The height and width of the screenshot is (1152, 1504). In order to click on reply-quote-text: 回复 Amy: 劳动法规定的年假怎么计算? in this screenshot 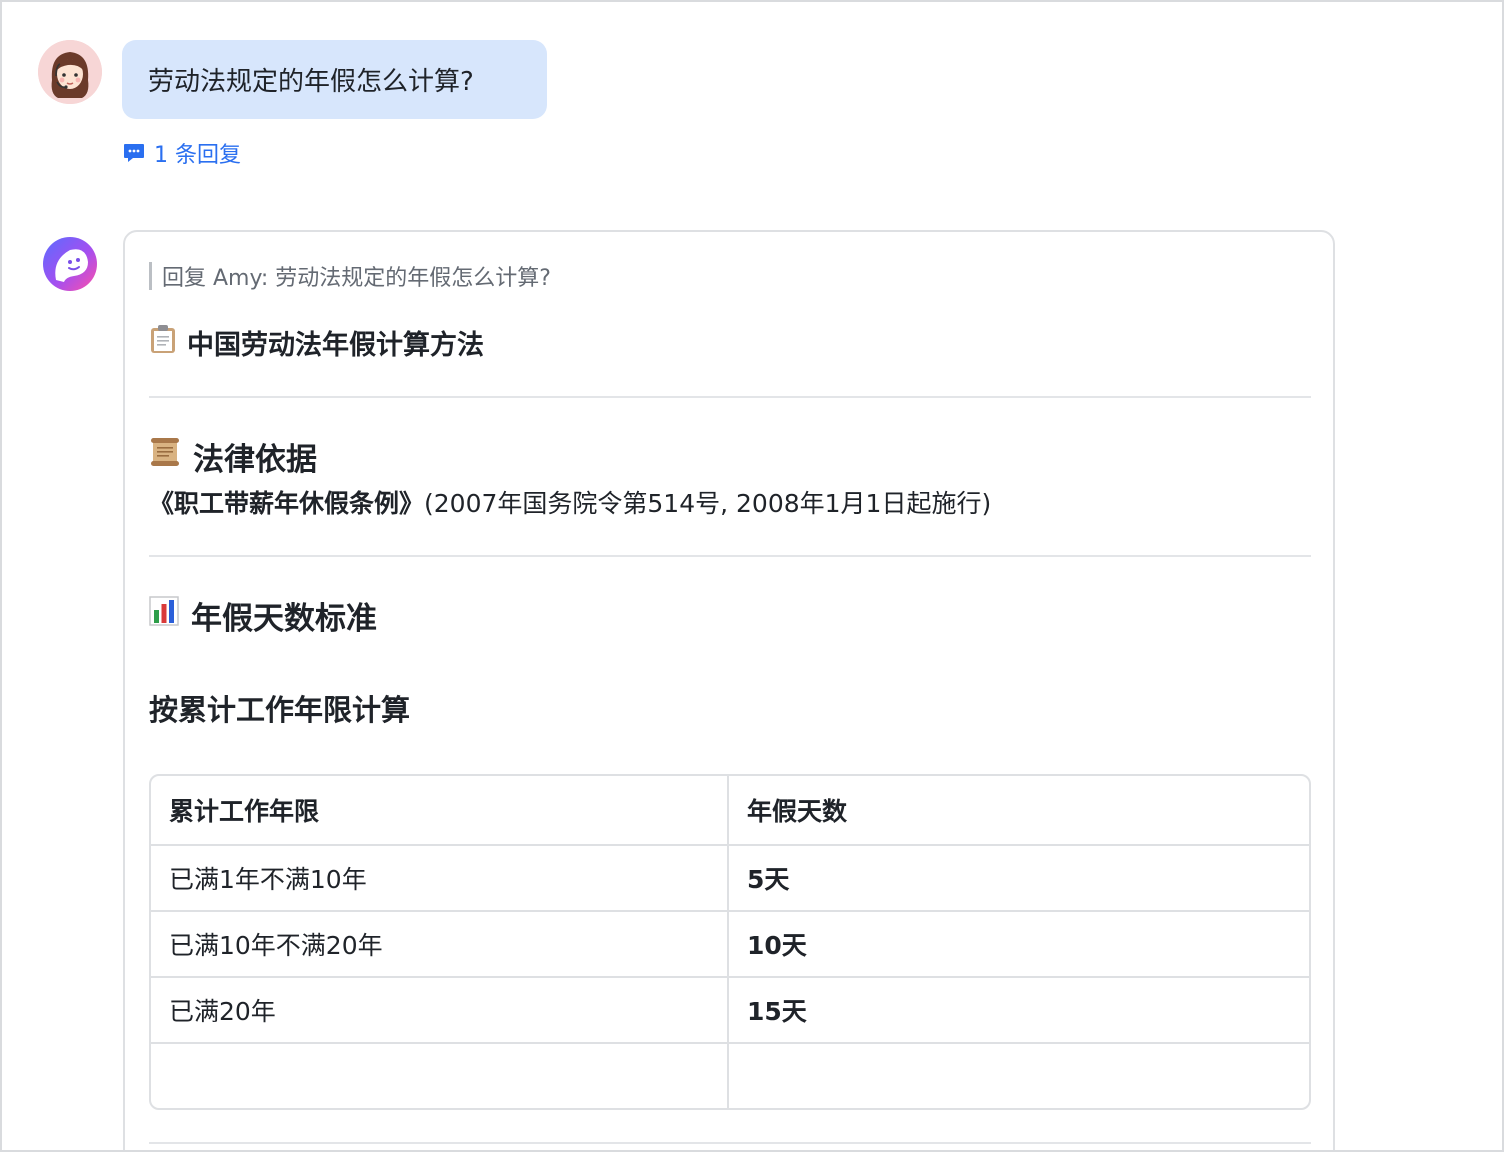, I will do `click(356, 278)`.